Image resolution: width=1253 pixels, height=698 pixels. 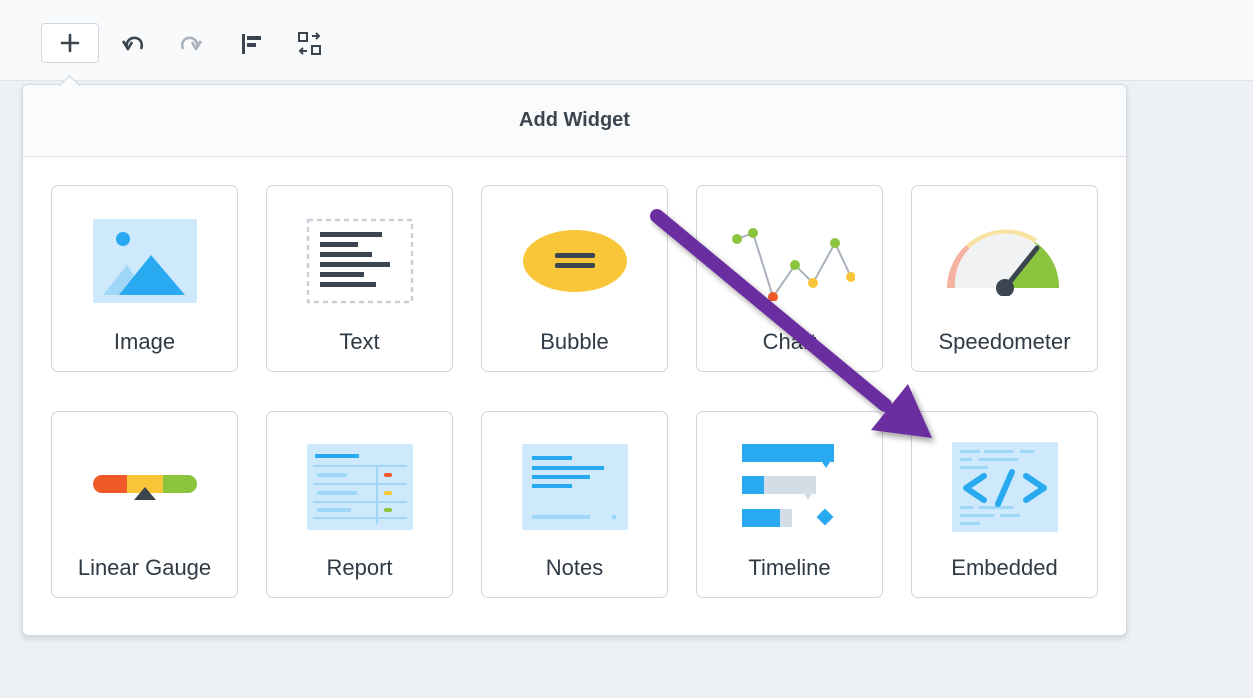 What do you see at coordinates (144, 341) in the screenshot?
I see `widget-label: Image` at bounding box center [144, 341].